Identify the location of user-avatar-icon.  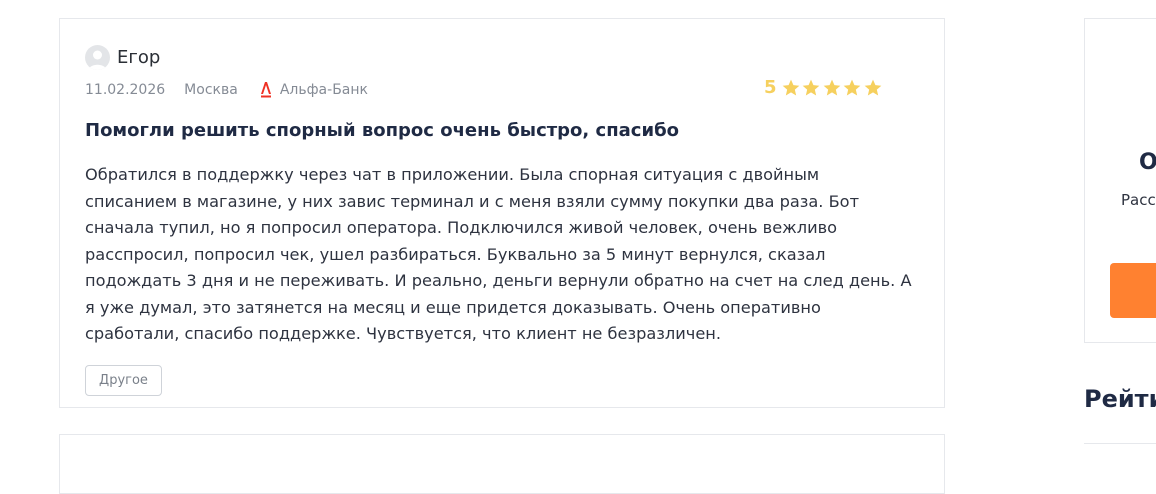
(97, 57).